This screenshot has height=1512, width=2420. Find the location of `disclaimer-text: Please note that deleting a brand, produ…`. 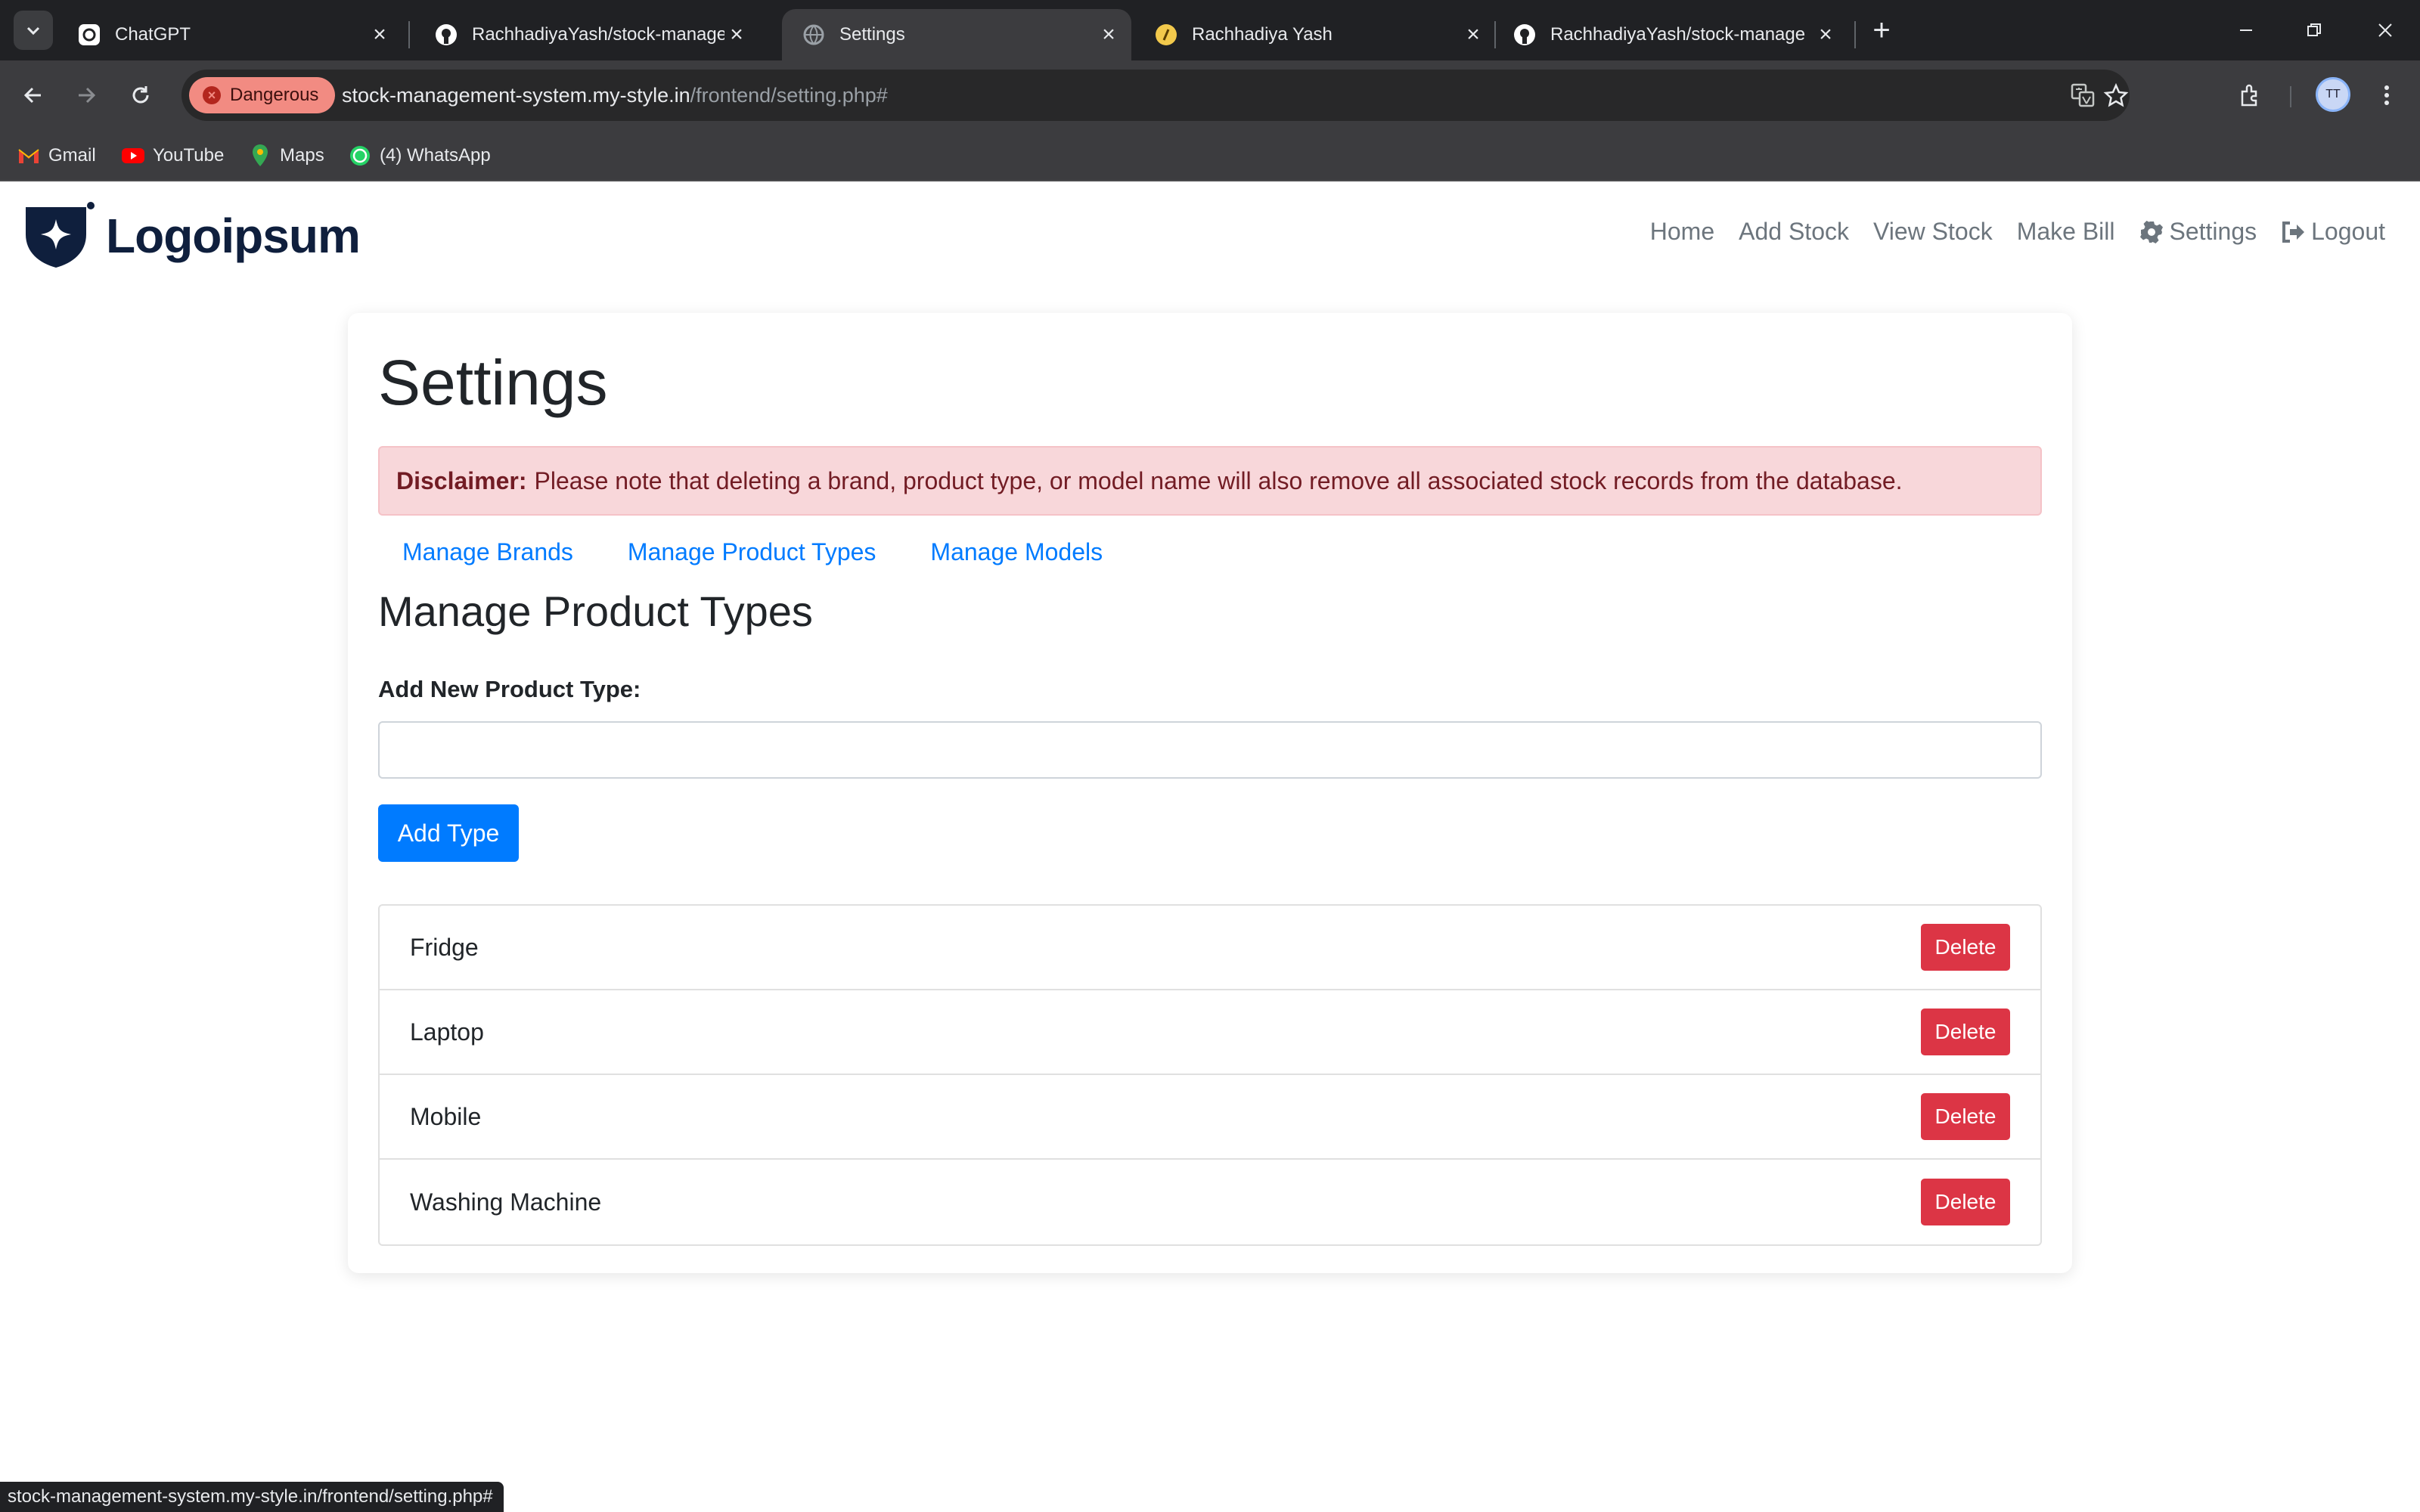

disclaimer-text: Please note that deleting a brand, produ… is located at coordinates (1218, 480).